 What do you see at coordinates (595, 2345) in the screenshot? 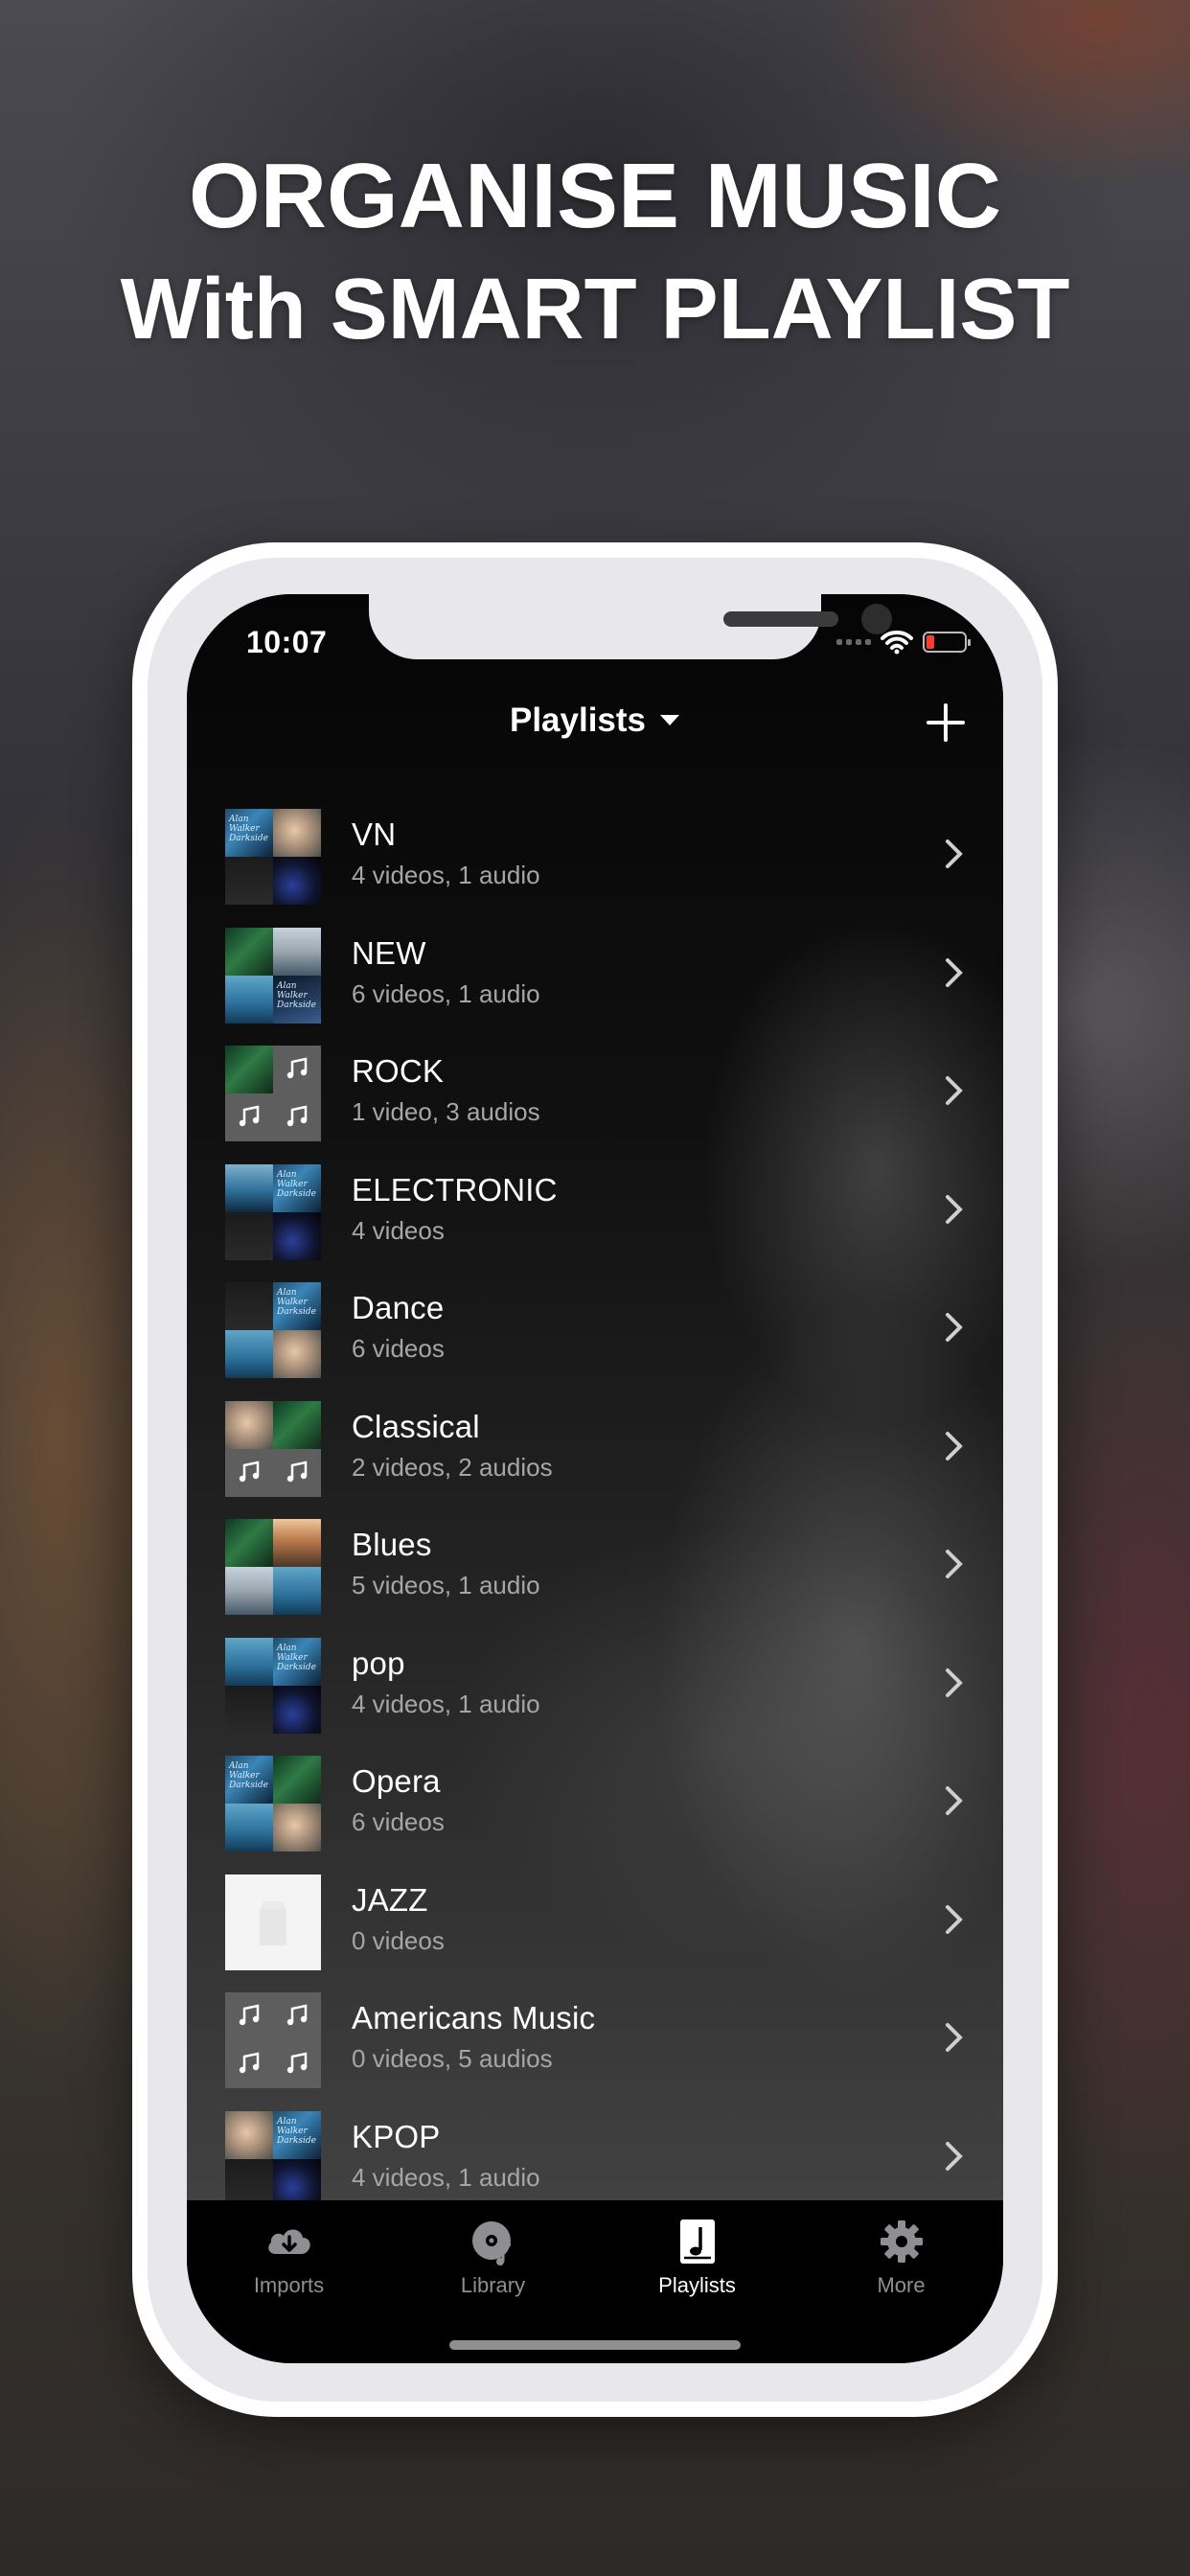
I see `home-indicator` at bounding box center [595, 2345].